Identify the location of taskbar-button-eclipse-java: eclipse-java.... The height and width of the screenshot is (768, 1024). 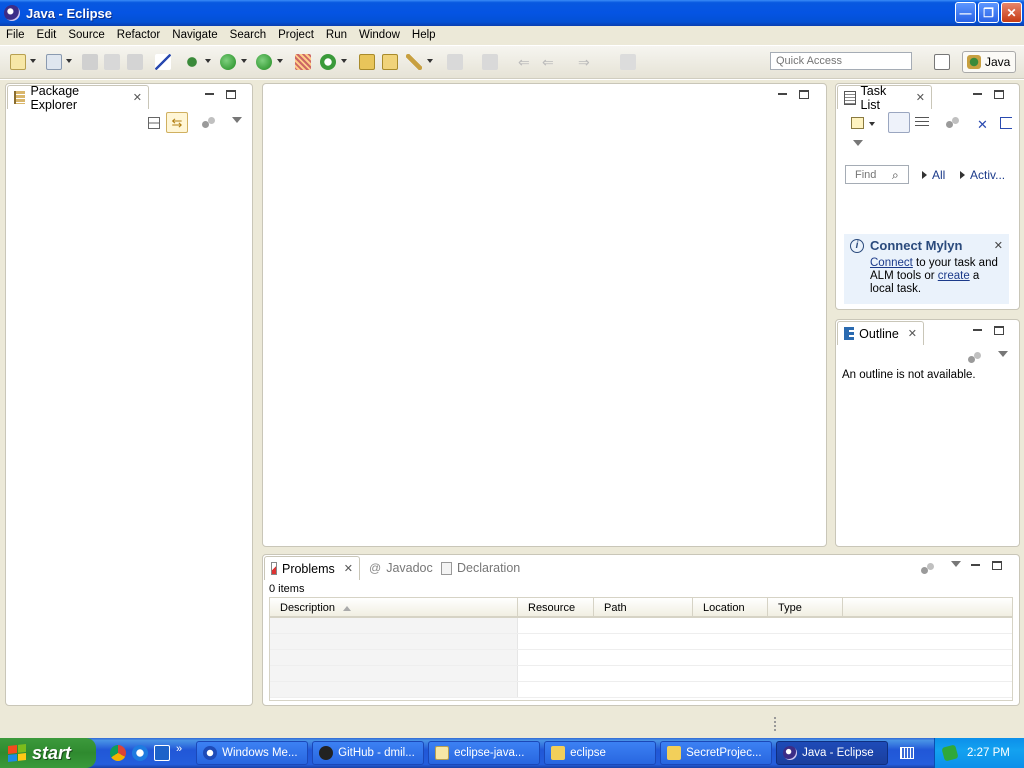
(484, 753).